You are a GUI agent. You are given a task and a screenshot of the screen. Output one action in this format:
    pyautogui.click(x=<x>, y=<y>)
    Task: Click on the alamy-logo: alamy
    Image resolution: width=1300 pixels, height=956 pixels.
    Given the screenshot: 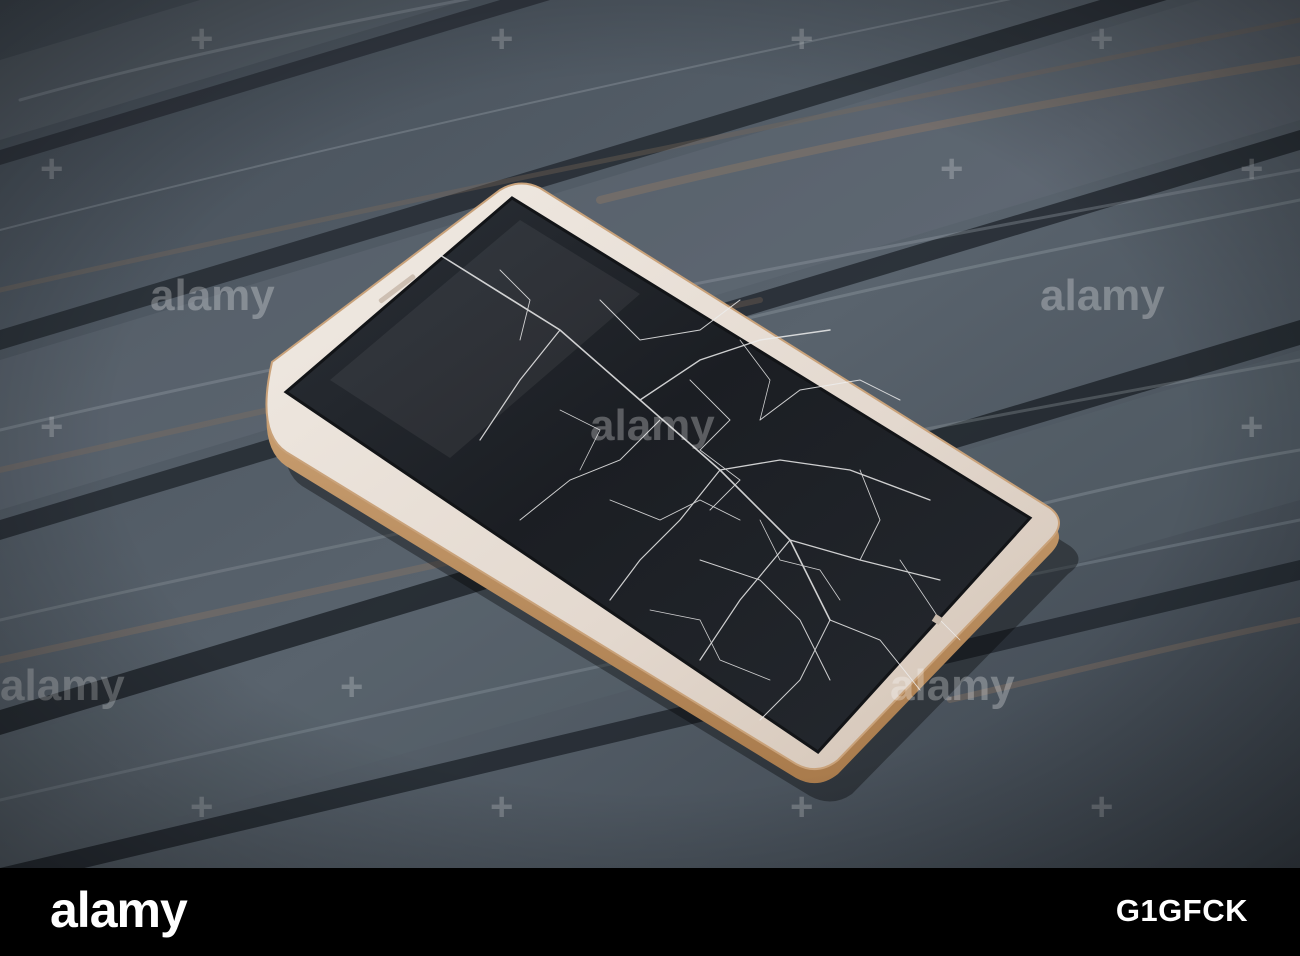 What is the action you would take?
    pyautogui.click(x=119, y=910)
    